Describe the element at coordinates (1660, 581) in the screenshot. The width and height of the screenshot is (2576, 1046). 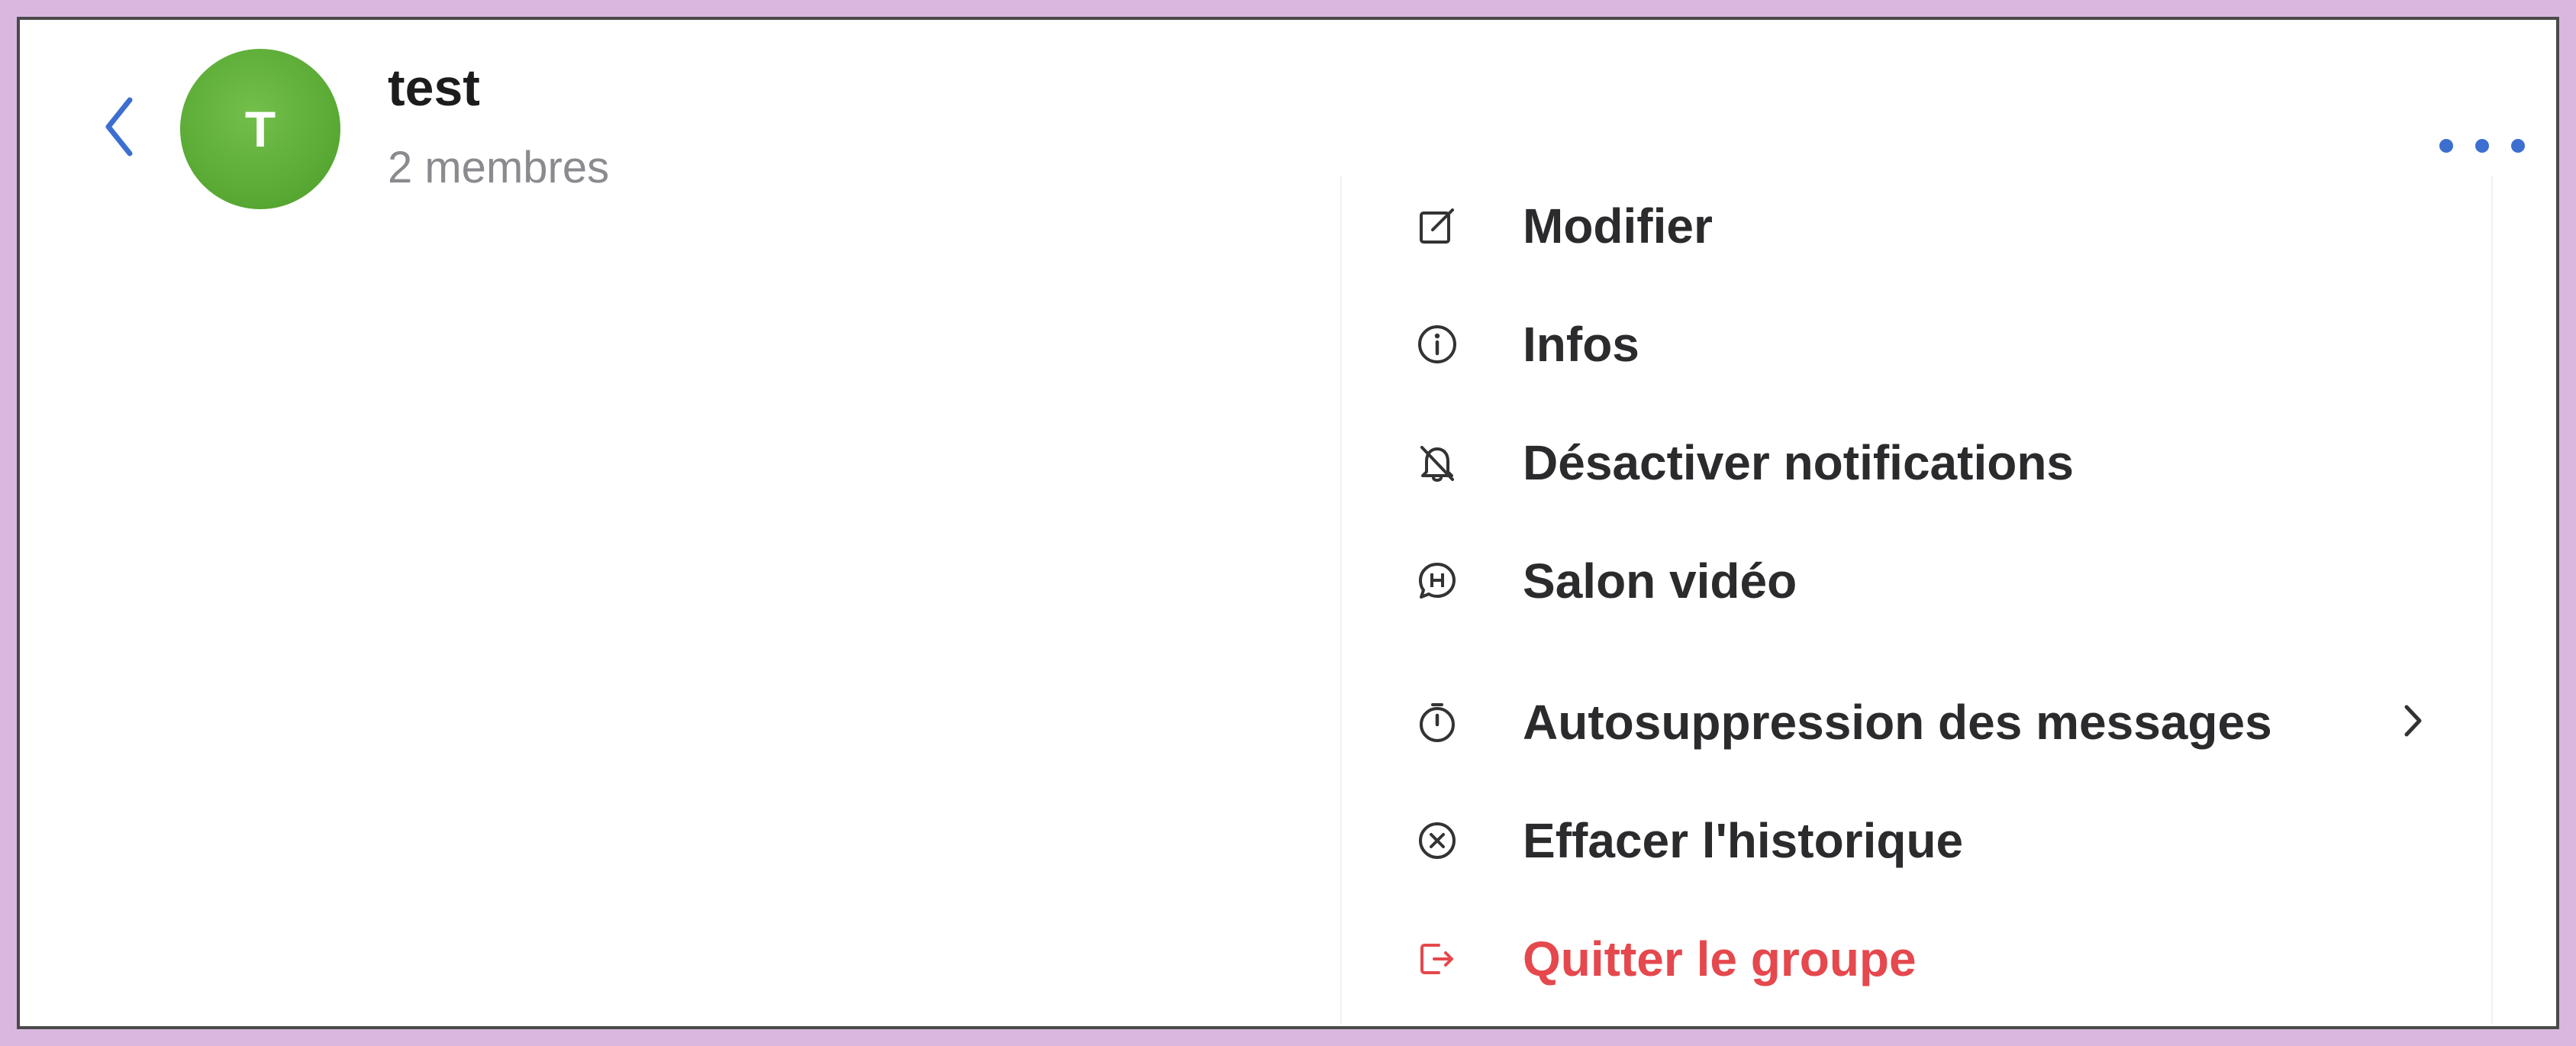
I see `menu-item-label: Salon vidéo` at that location.